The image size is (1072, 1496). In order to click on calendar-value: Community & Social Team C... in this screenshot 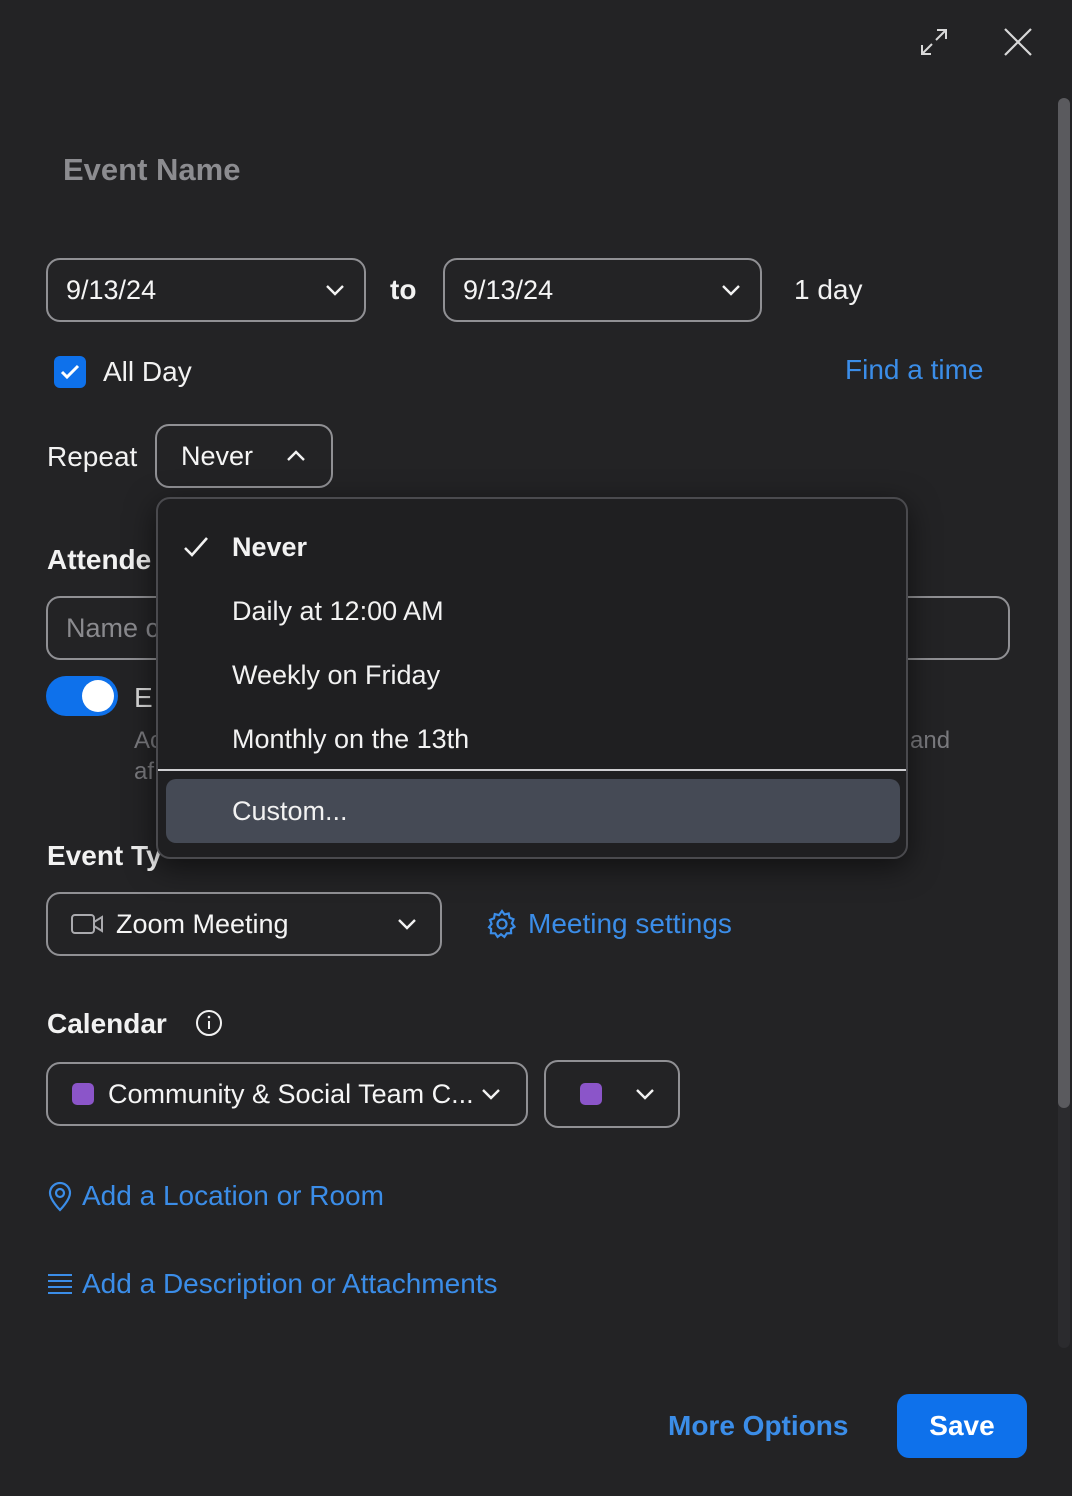, I will do `click(291, 1093)`.